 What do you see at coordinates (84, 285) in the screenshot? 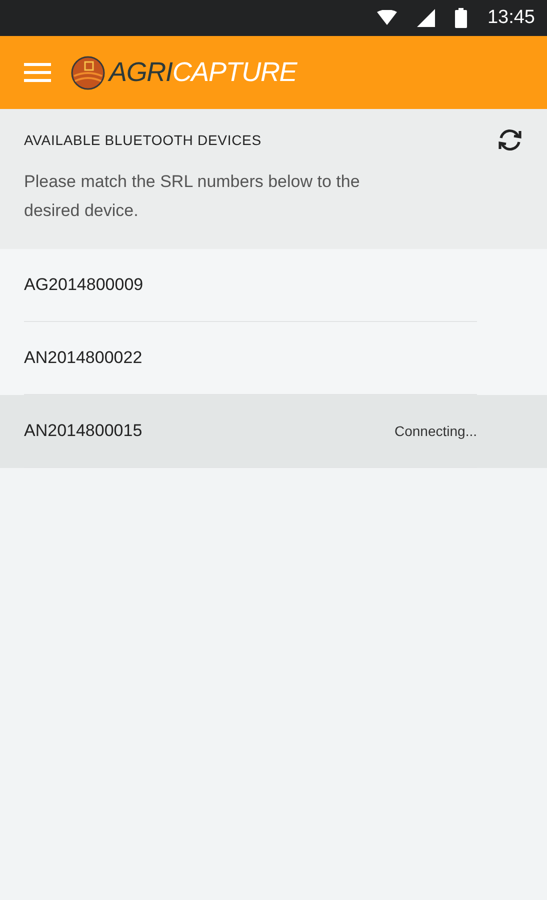
I see `serial-number: AG2014800009` at bounding box center [84, 285].